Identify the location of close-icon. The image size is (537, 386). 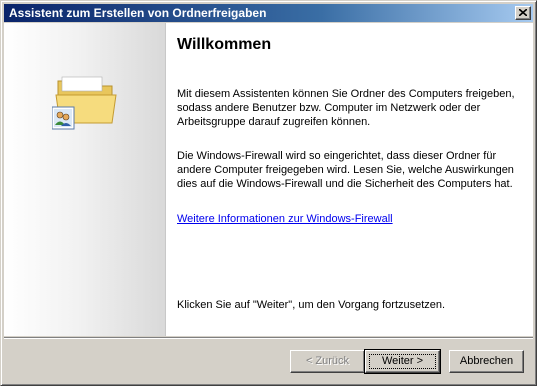
(523, 12).